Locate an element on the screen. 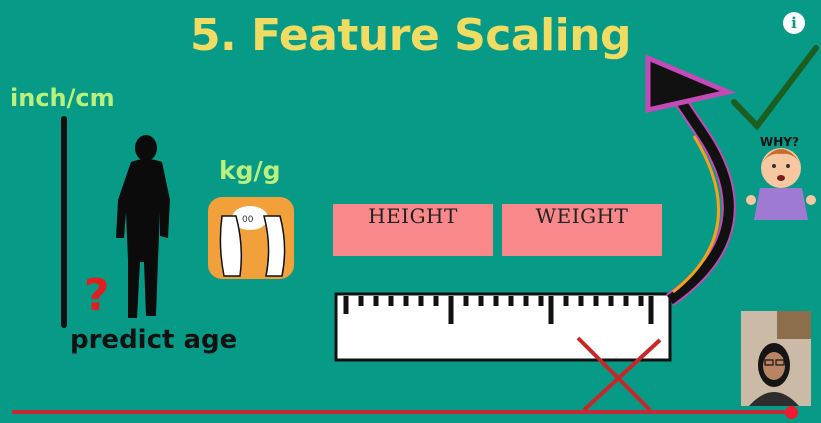 The width and height of the screenshot is (821, 423). feature-weight-box: WEIGHT is located at coordinates (582, 230).